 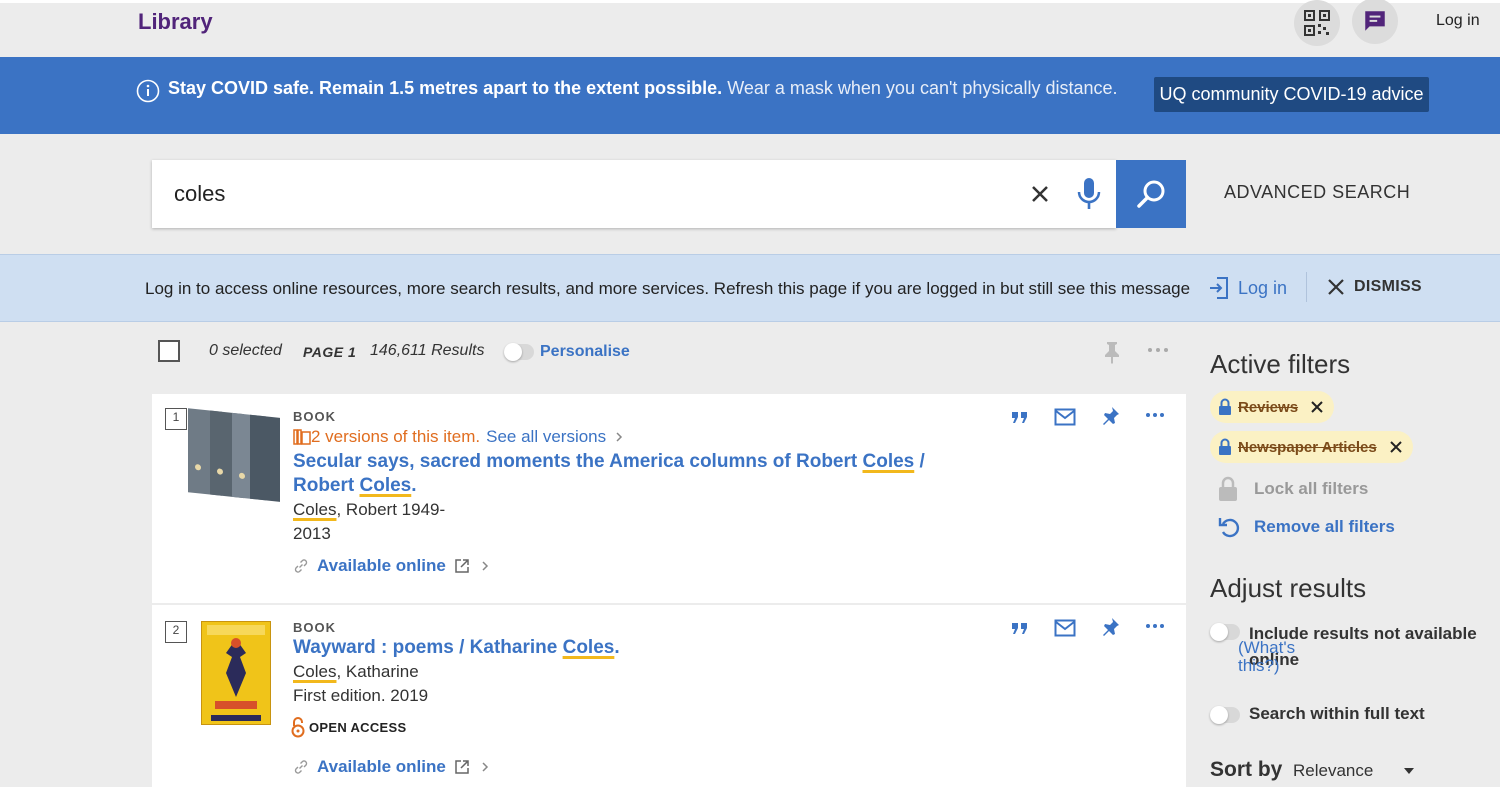 I want to click on quote-icon, so click(x=1019, y=417).